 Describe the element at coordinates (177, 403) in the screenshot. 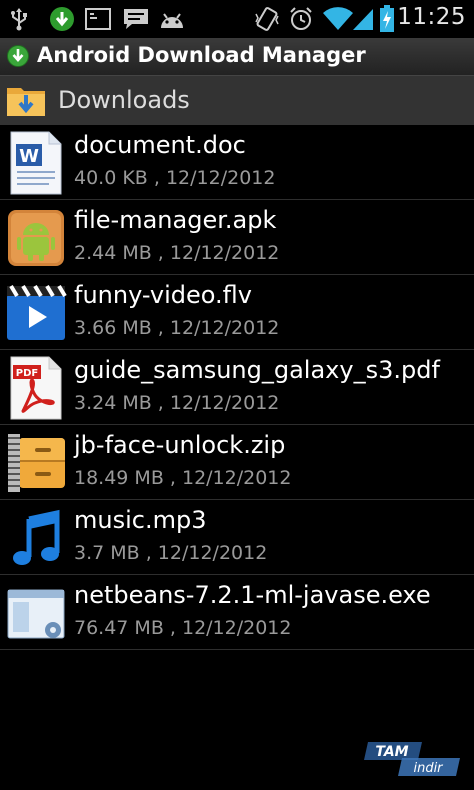

I see `file-meta: 3.24 MB , 12/12/2012` at that location.